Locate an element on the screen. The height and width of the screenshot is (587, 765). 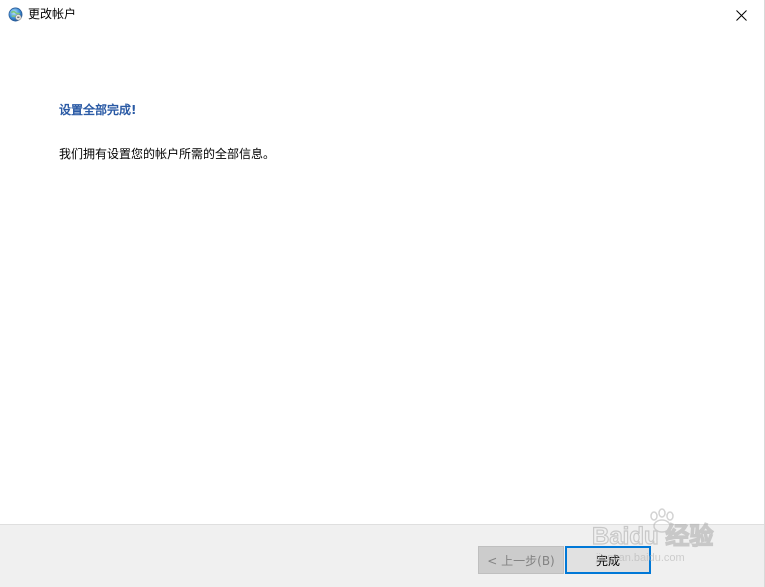
button-bar: < 上一步(B) 完成 is located at coordinates (382, 555).